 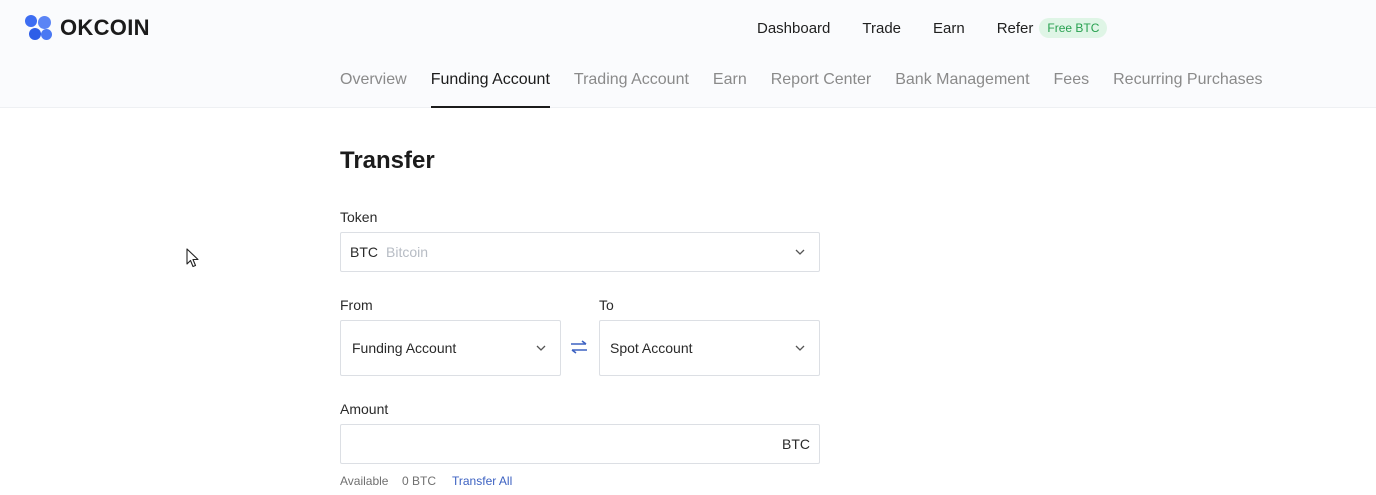 What do you see at coordinates (1072, 89) in the screenshot?
I see `tab-fees: Fees` at bounding box center [1072, 89].